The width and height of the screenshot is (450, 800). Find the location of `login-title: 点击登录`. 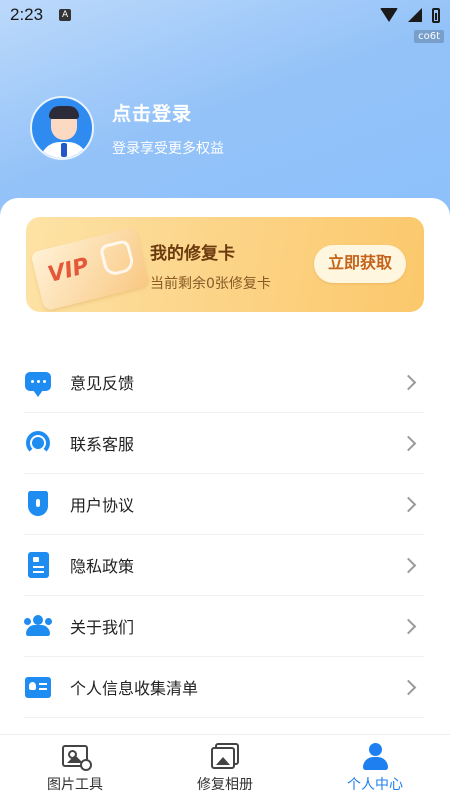

login-title: 点击登录 is located at coordinates (168, 112).